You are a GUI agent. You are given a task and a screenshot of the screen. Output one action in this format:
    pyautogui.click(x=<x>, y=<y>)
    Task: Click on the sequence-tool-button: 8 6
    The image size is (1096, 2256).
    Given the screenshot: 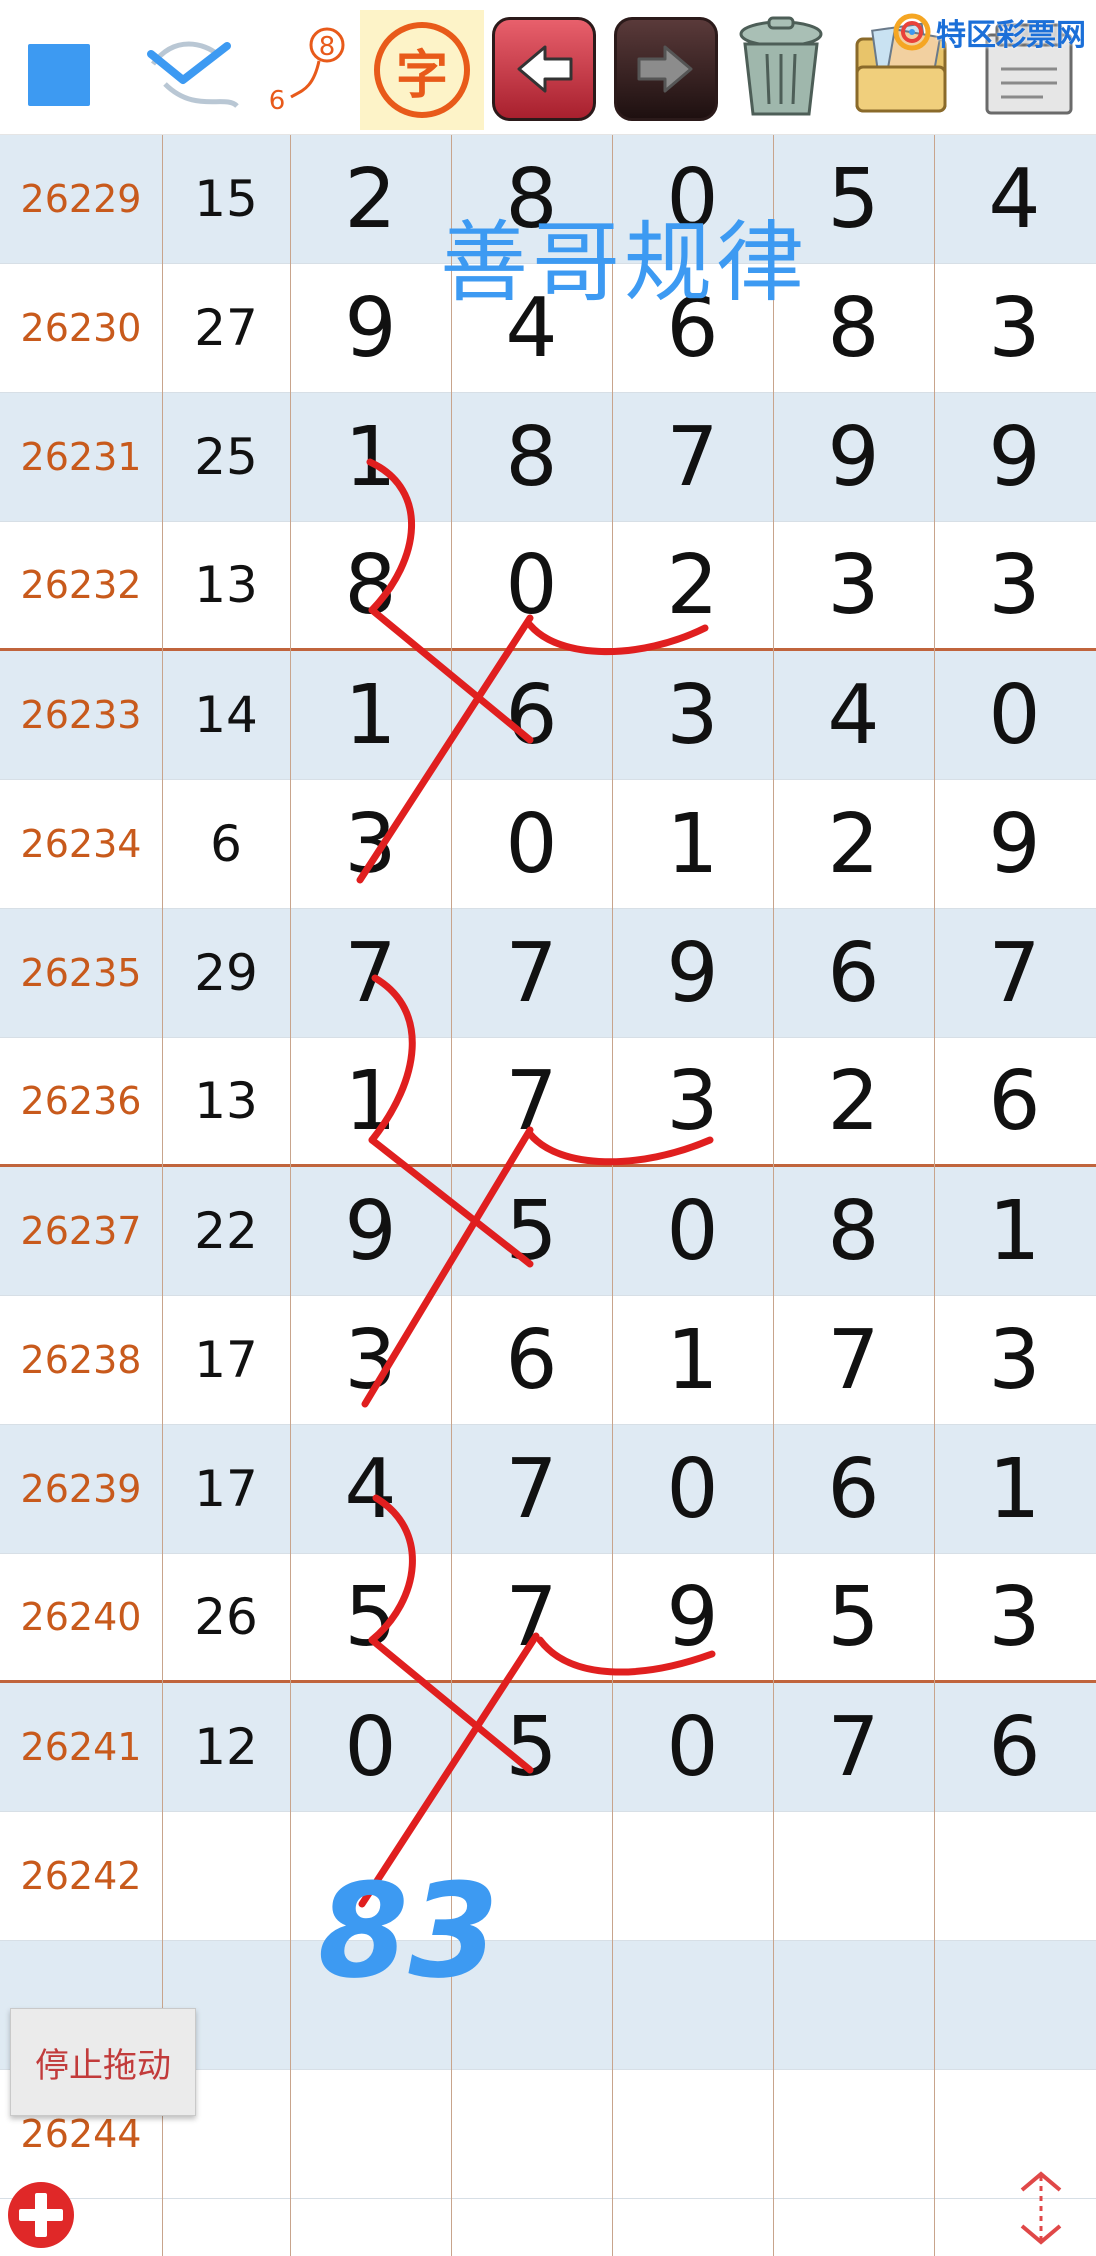 What is the action you would take?
    pyautogui.click(x=306, y=69)
    